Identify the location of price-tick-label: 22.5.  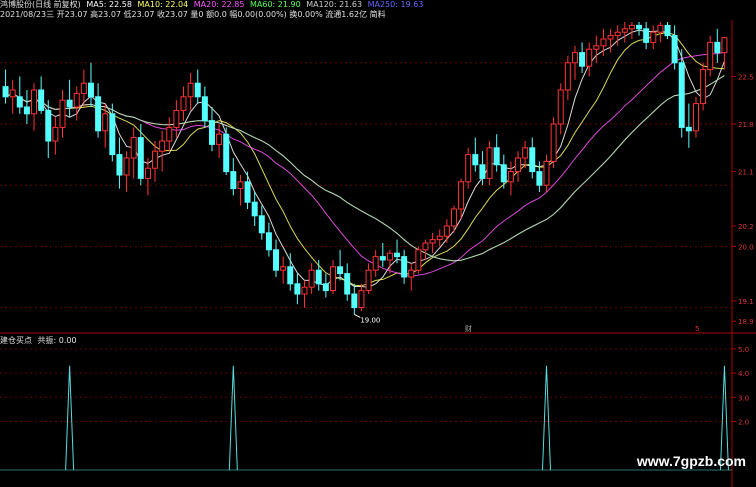
(746, 77).